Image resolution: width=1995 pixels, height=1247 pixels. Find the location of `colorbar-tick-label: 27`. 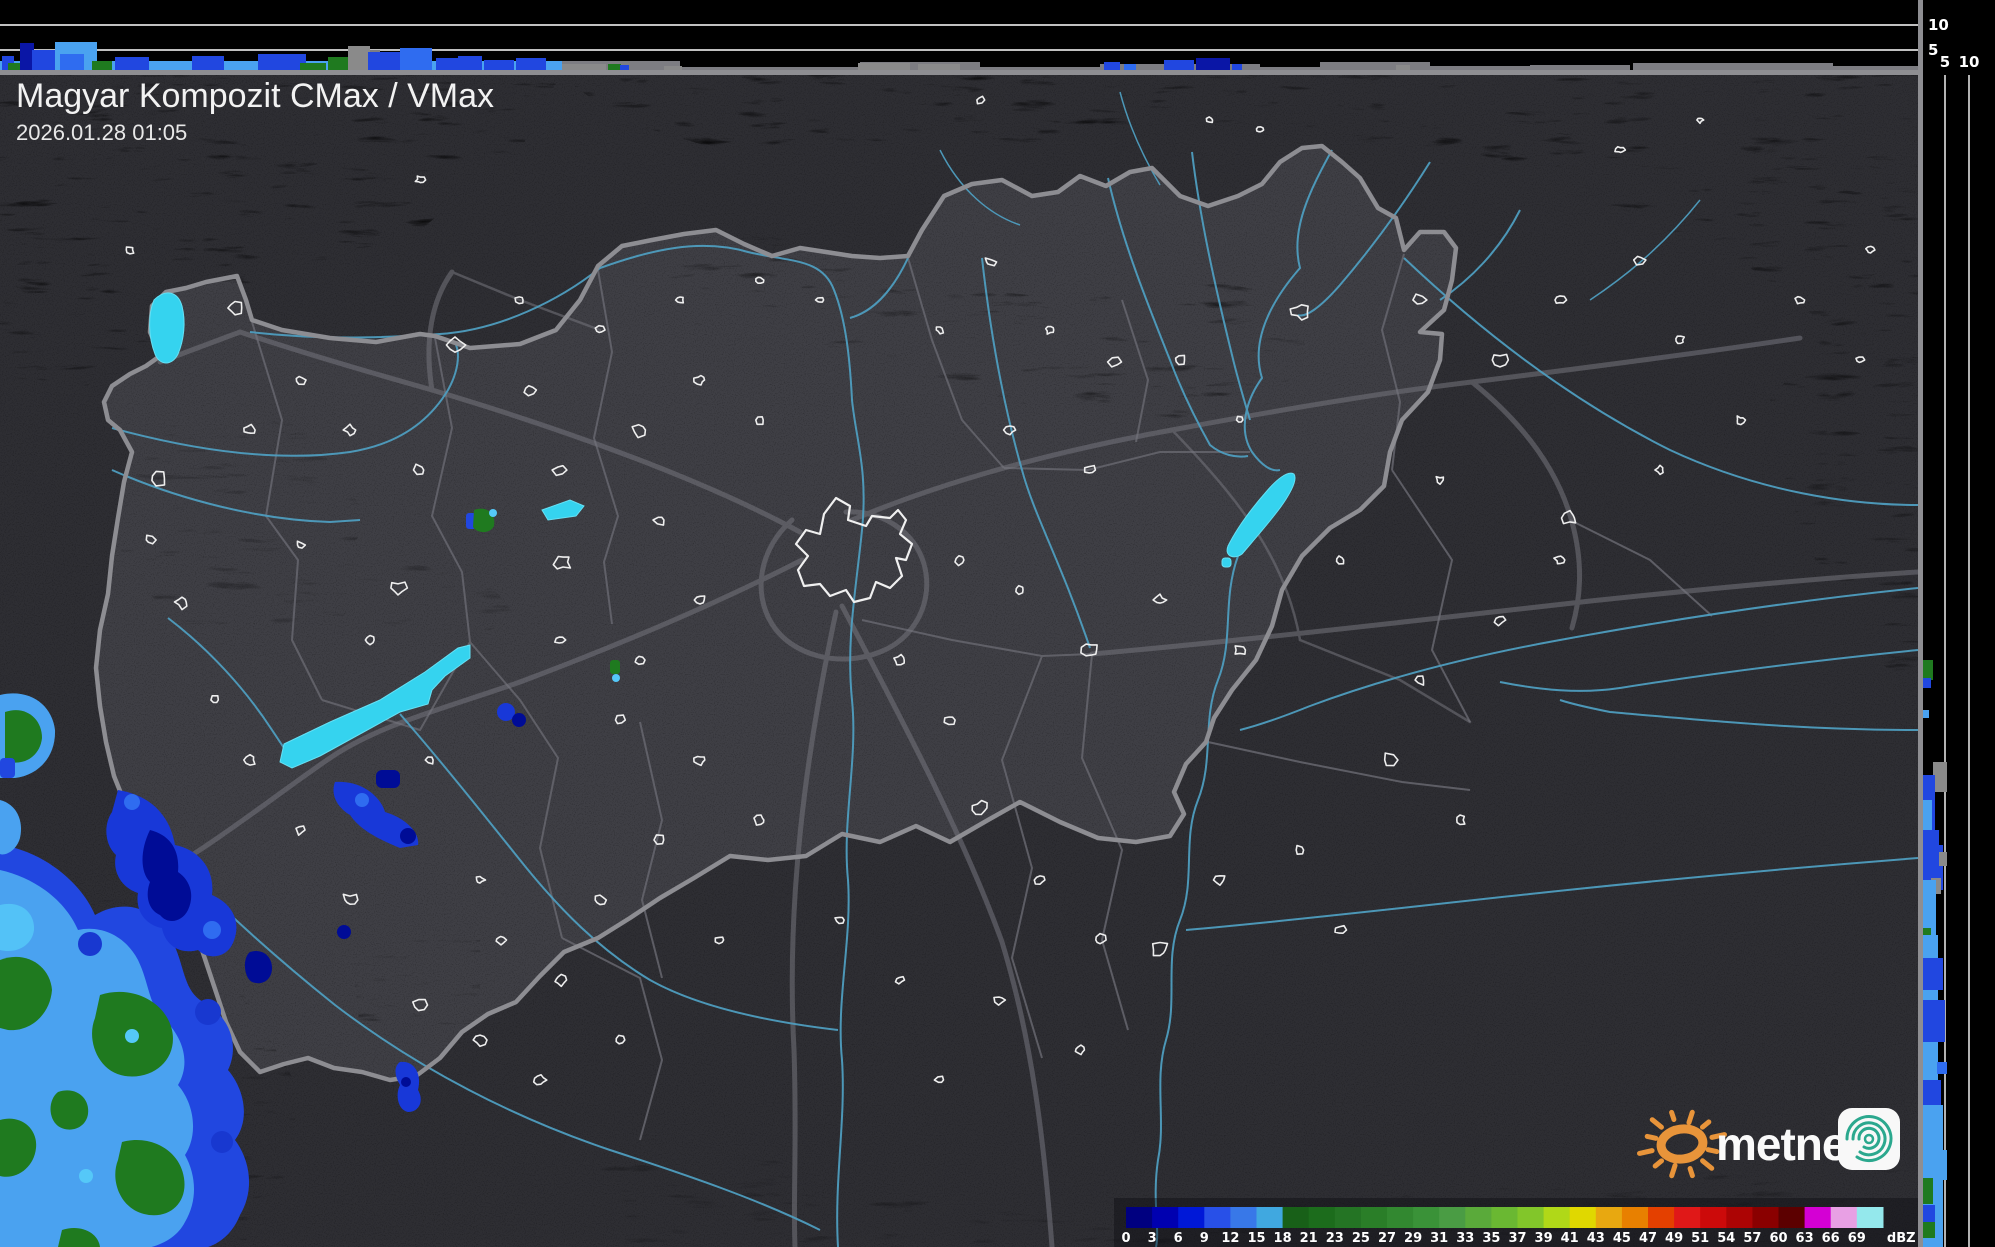

colorbar-tick-label: 27 is located at coordinates (1387, 1238).